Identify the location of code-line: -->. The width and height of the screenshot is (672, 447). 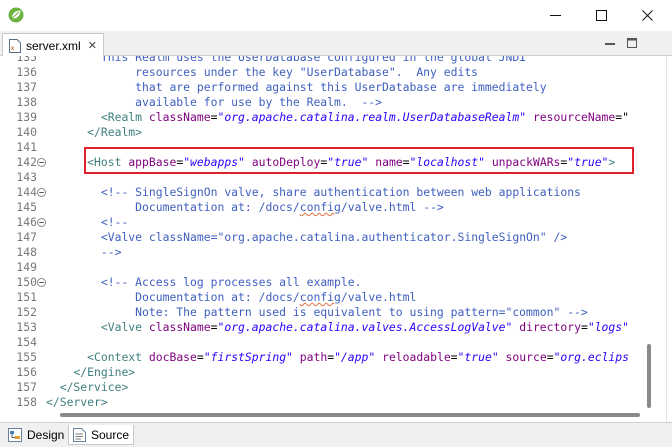
(84, 252).